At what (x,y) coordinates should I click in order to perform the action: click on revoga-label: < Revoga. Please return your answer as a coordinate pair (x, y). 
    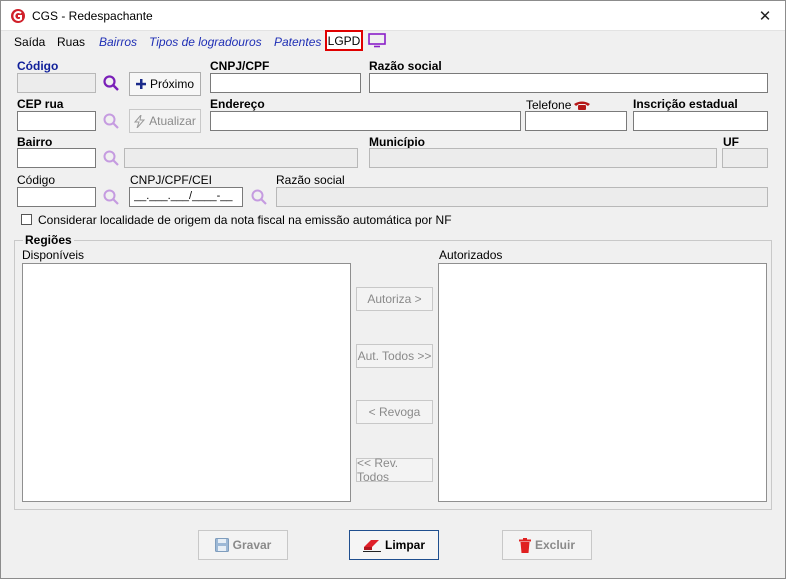
    Looking at the image, I should click on (394, 412).